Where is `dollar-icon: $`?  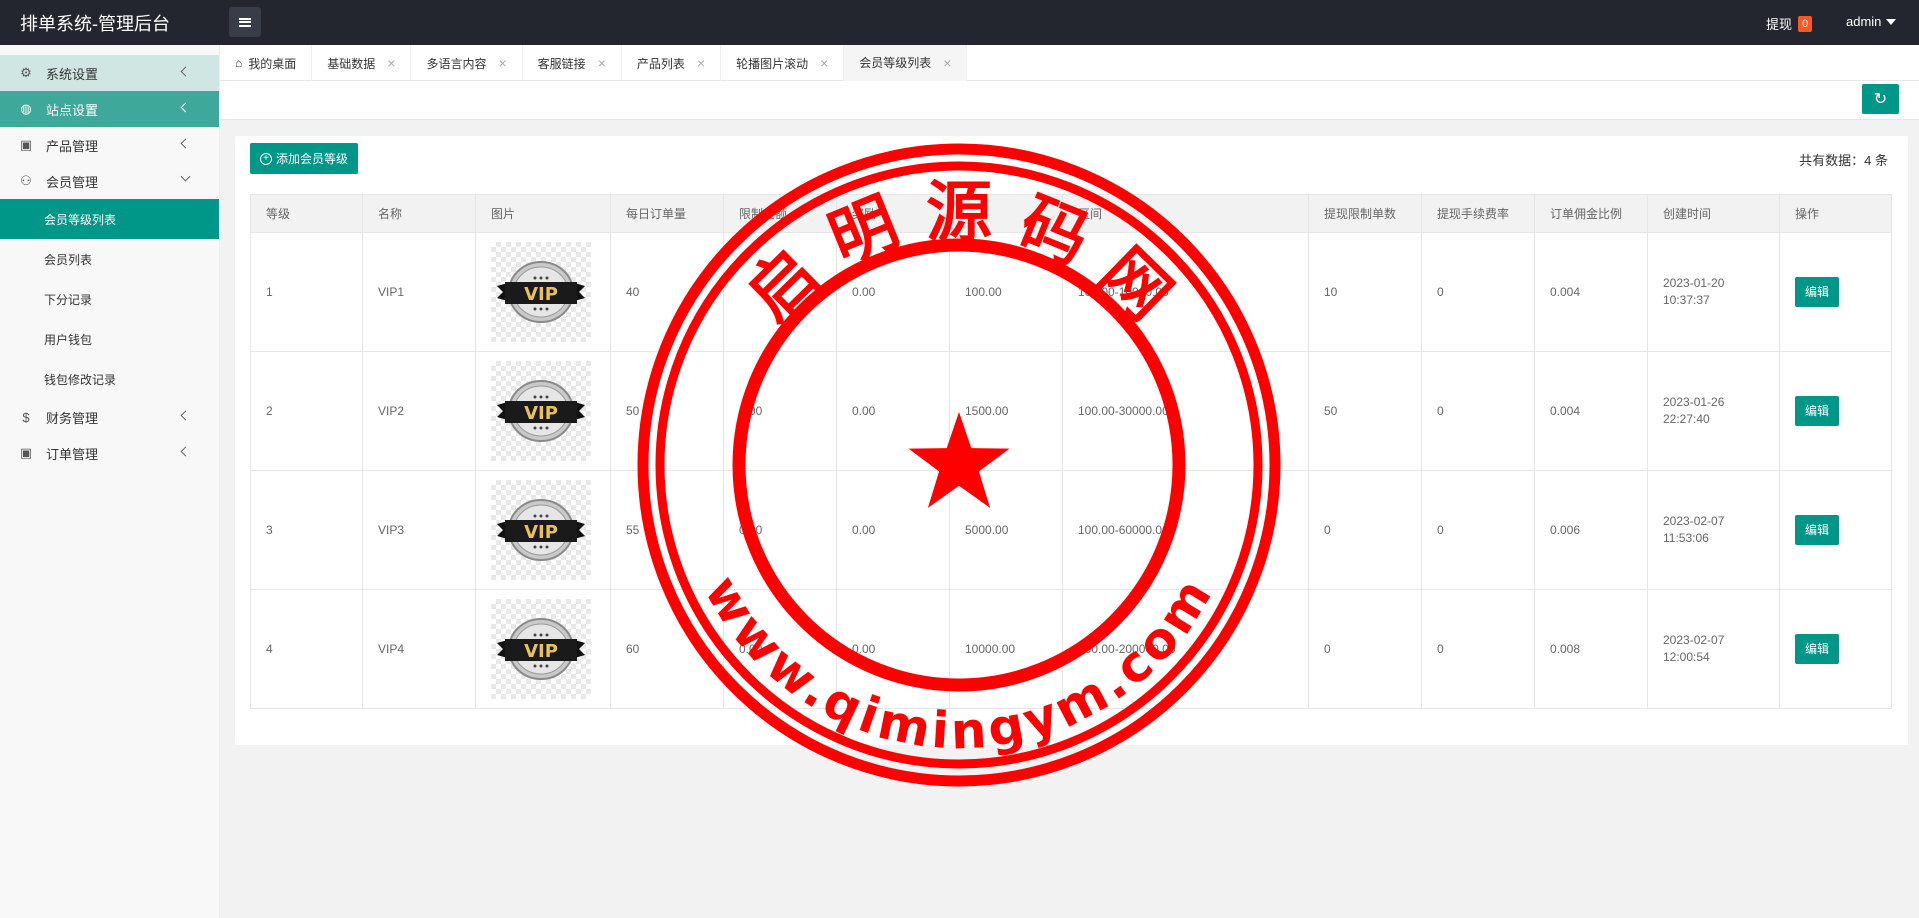 dollar-icon: $ is located at coordinates (26, 417).